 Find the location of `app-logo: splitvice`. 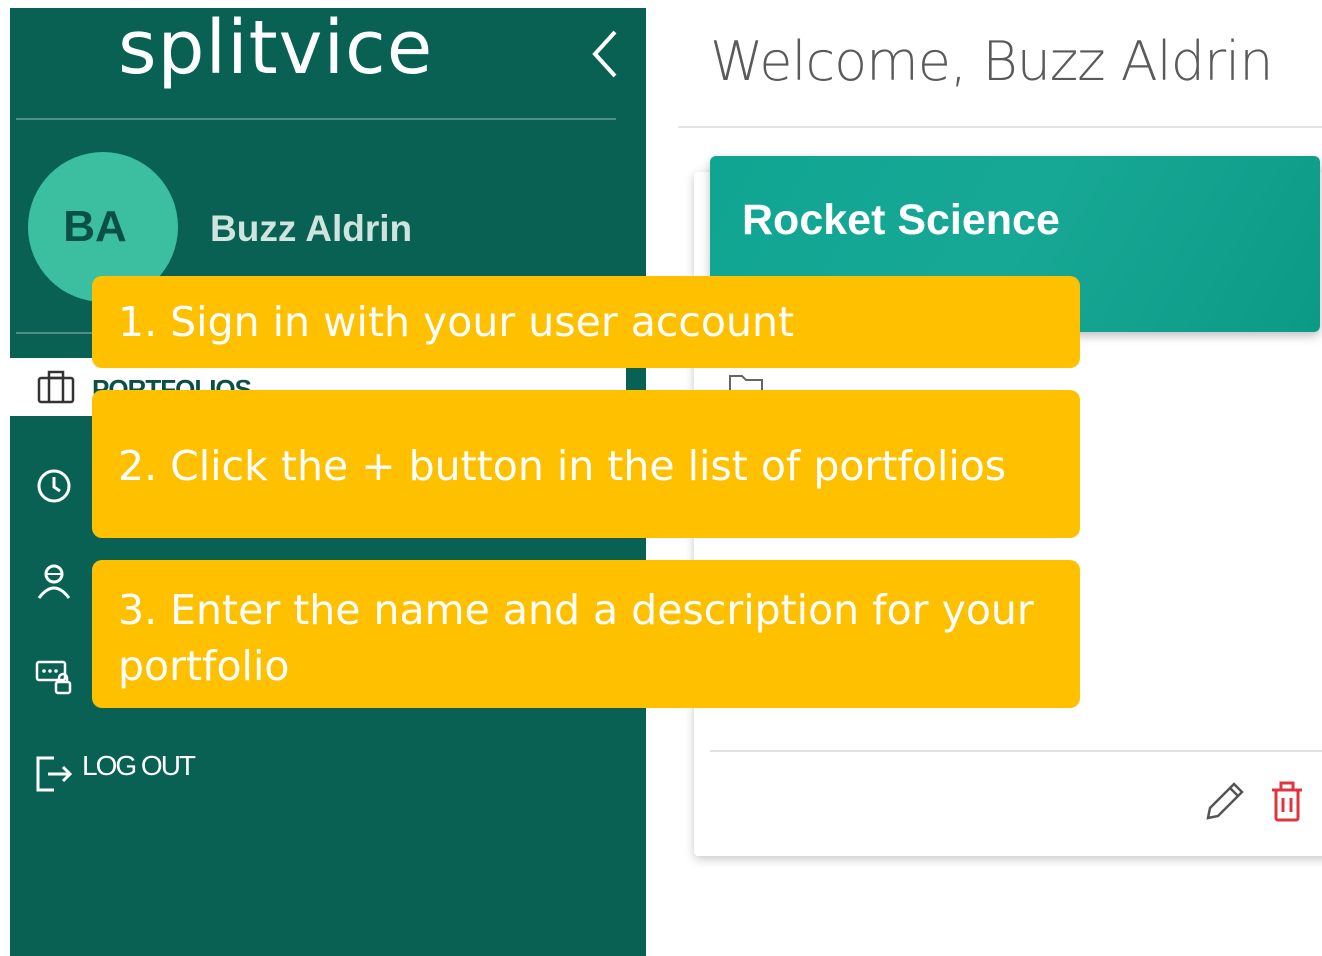

app-logo: splitvice is located at coordinates (276, 48).